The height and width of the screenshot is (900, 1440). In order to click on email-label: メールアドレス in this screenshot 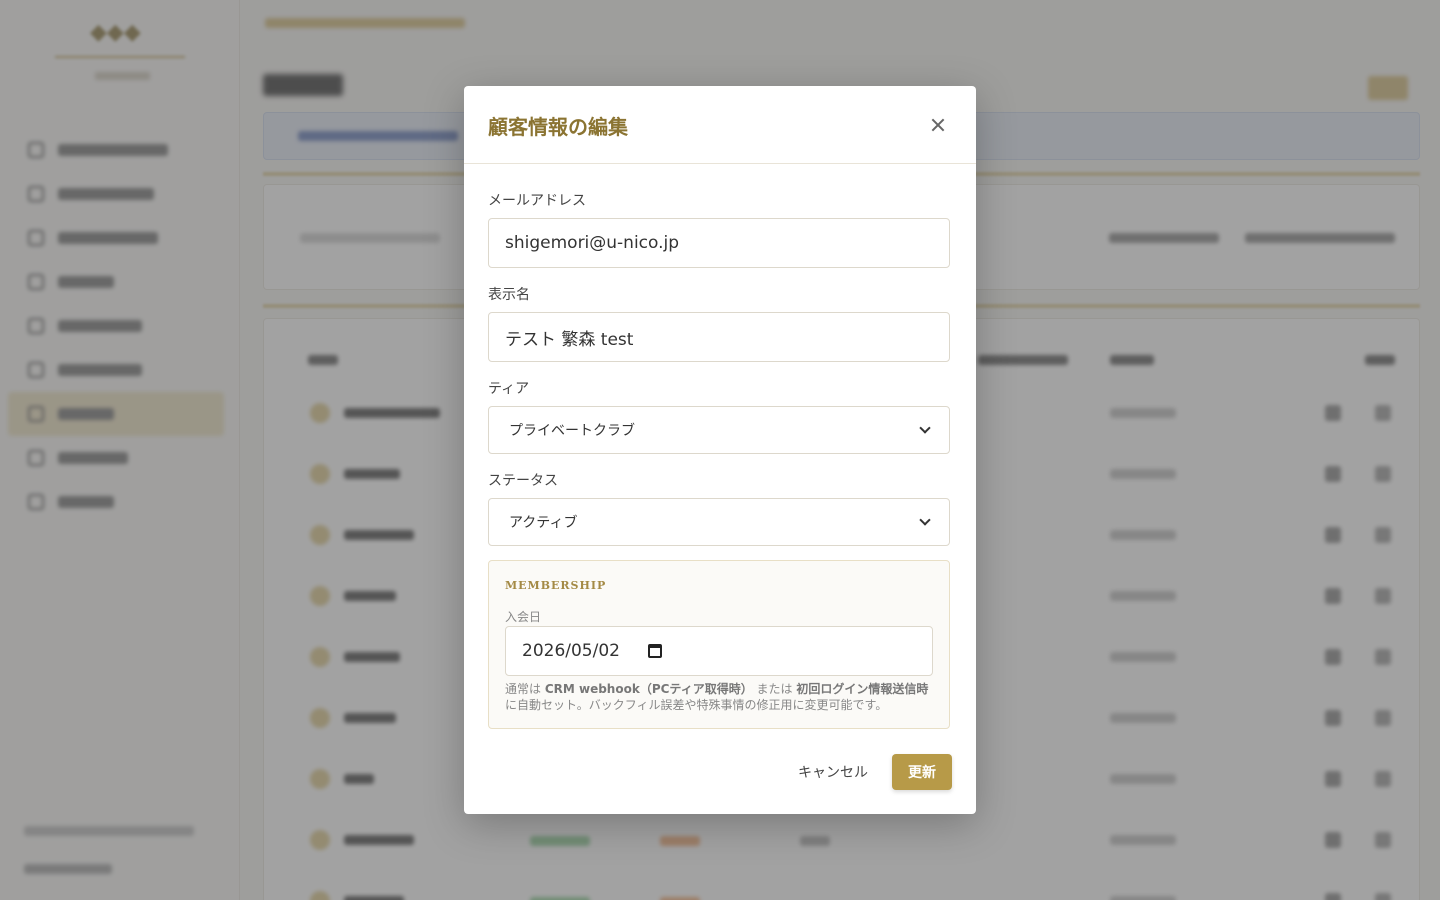, I will do `click(537, 201)`.